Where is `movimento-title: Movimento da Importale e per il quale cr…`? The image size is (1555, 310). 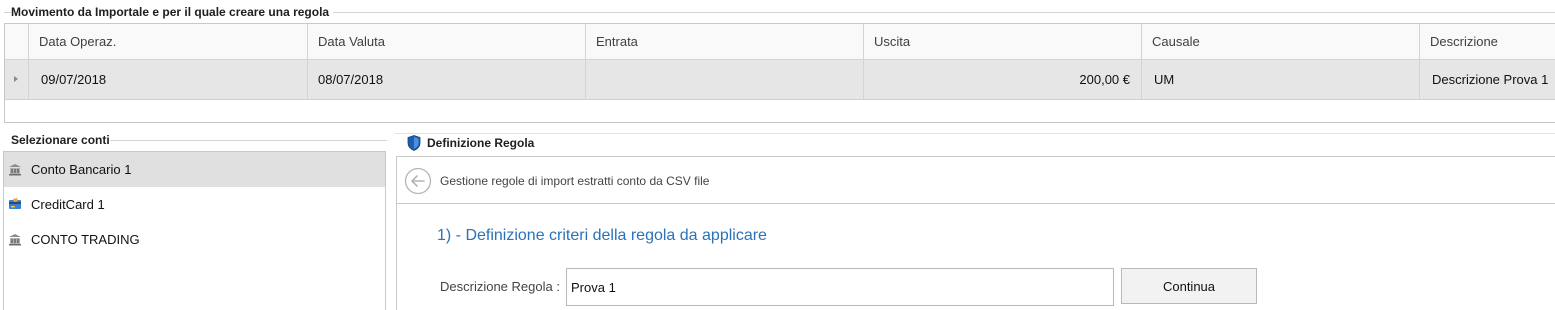 movimento-title: Movimento da Importale e per il quale cr… is located at coordinates (172, 12).